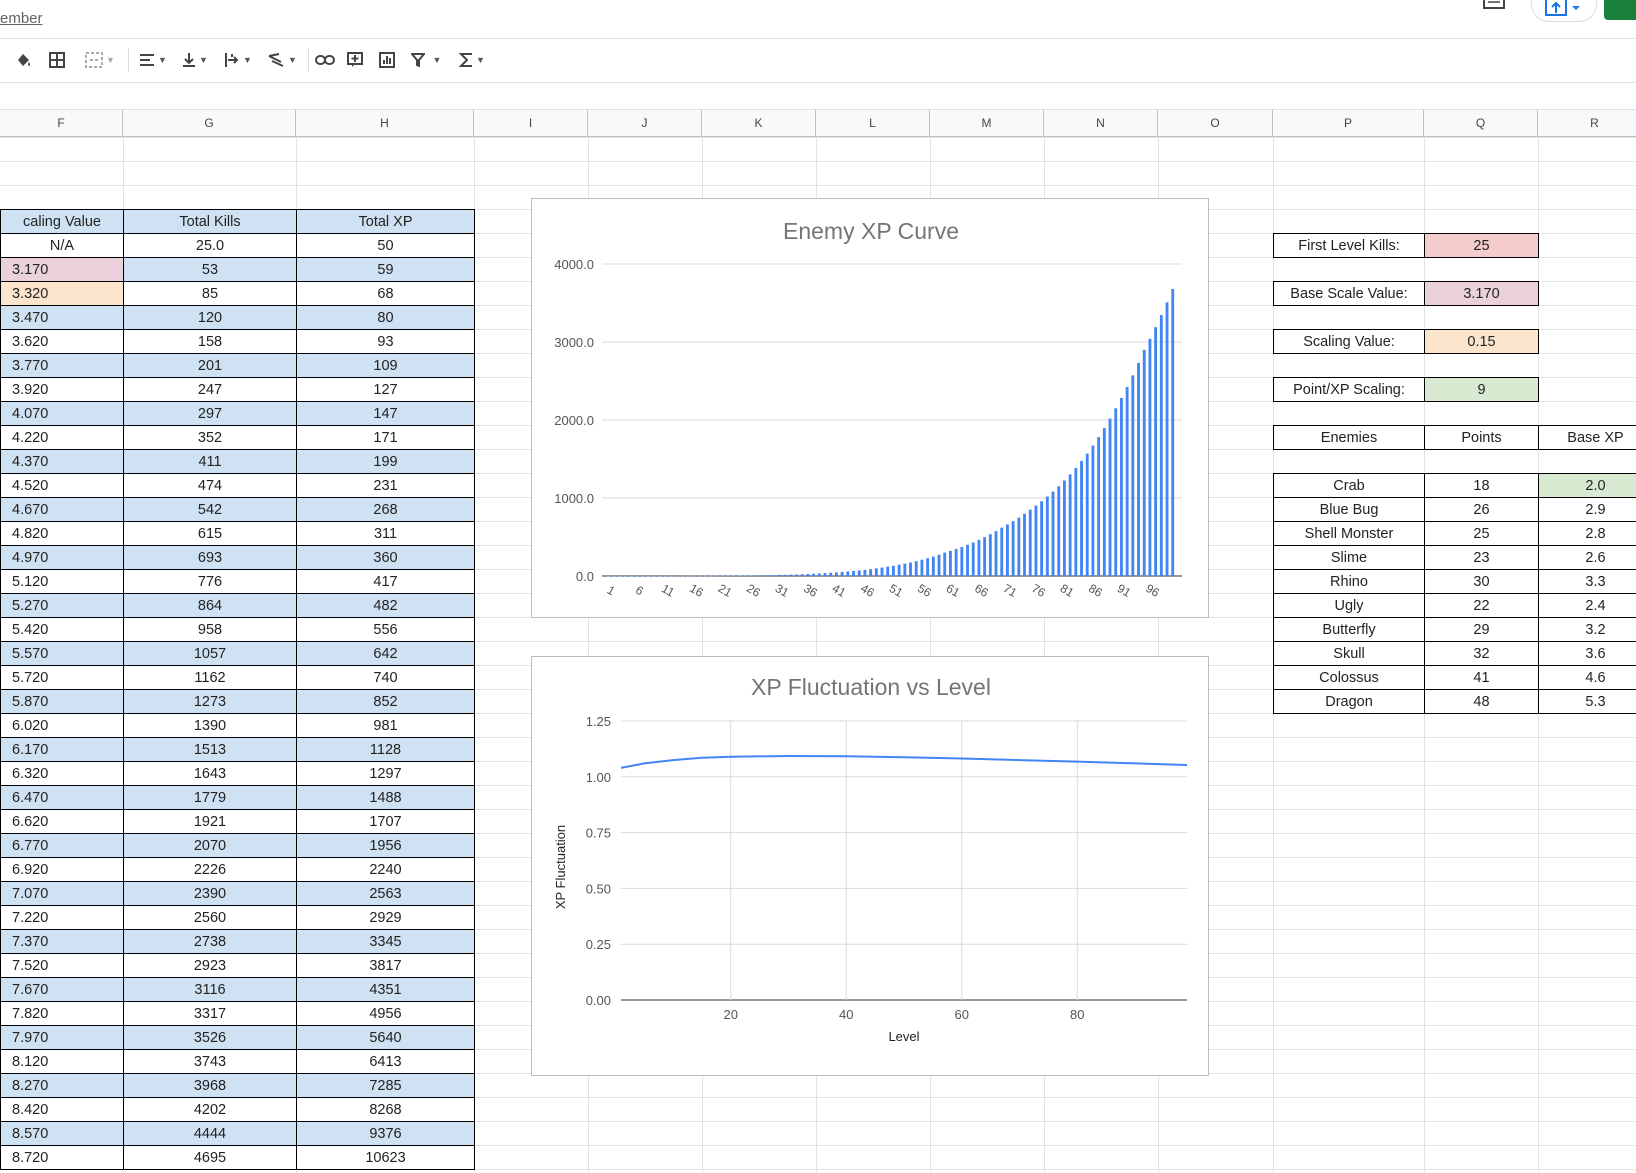 This screenshot has width=1636, height=1173. Describe the element at coordinates (62, 293) in the screenshot. I see `scaling-value-cell: 3.320` at that location.